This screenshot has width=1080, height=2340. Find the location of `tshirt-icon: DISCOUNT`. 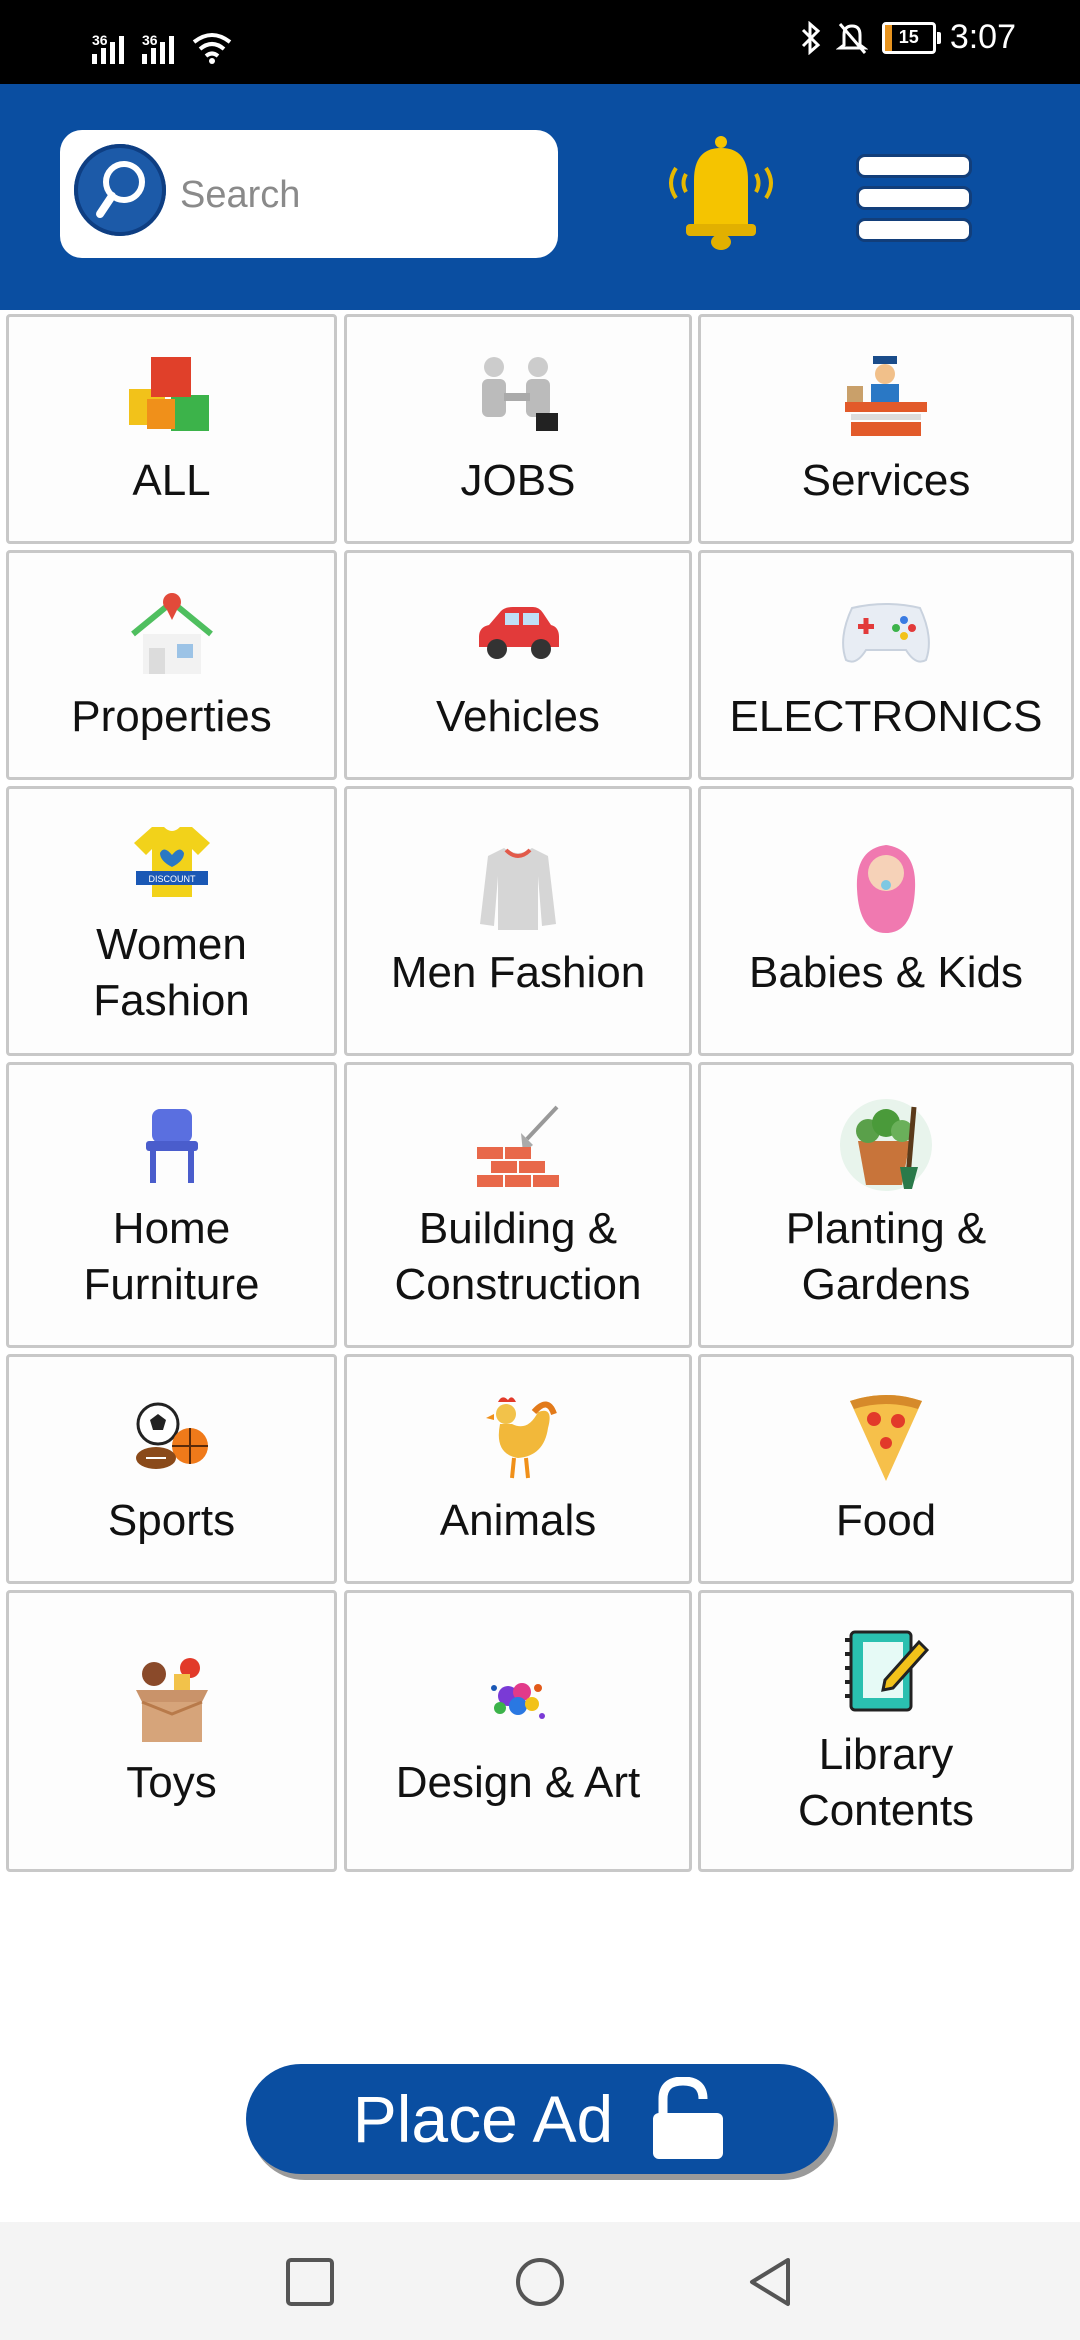

tshirt-icon: DISCOUNT is located at coordinates (172, 861).